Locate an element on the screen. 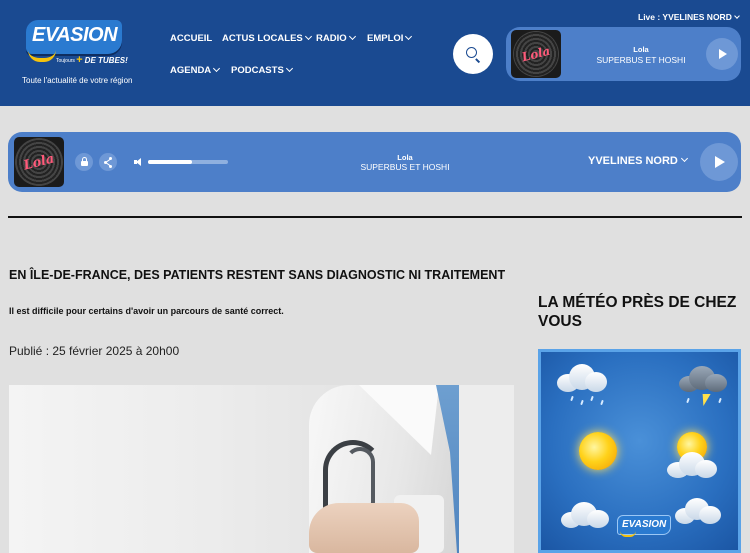 Image resolution: width=750 pixels, height=553 pixels. sun-icon is located at coordinates (598, 451).